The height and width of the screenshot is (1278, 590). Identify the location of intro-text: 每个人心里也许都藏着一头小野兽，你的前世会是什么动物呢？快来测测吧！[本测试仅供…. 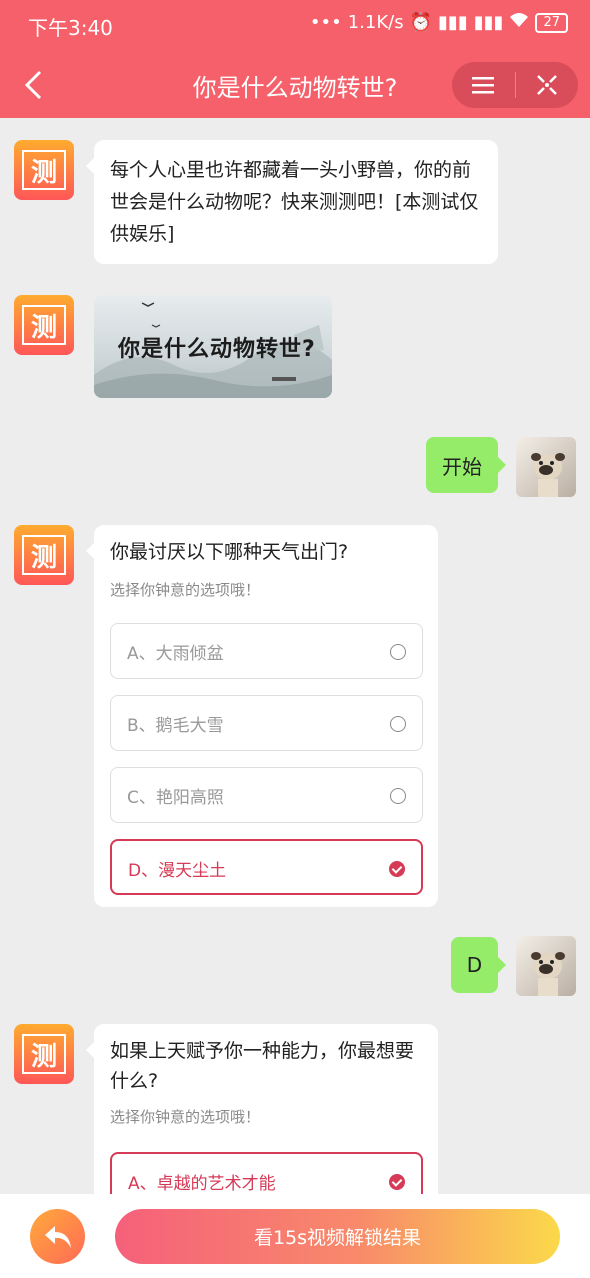
(294, 202).